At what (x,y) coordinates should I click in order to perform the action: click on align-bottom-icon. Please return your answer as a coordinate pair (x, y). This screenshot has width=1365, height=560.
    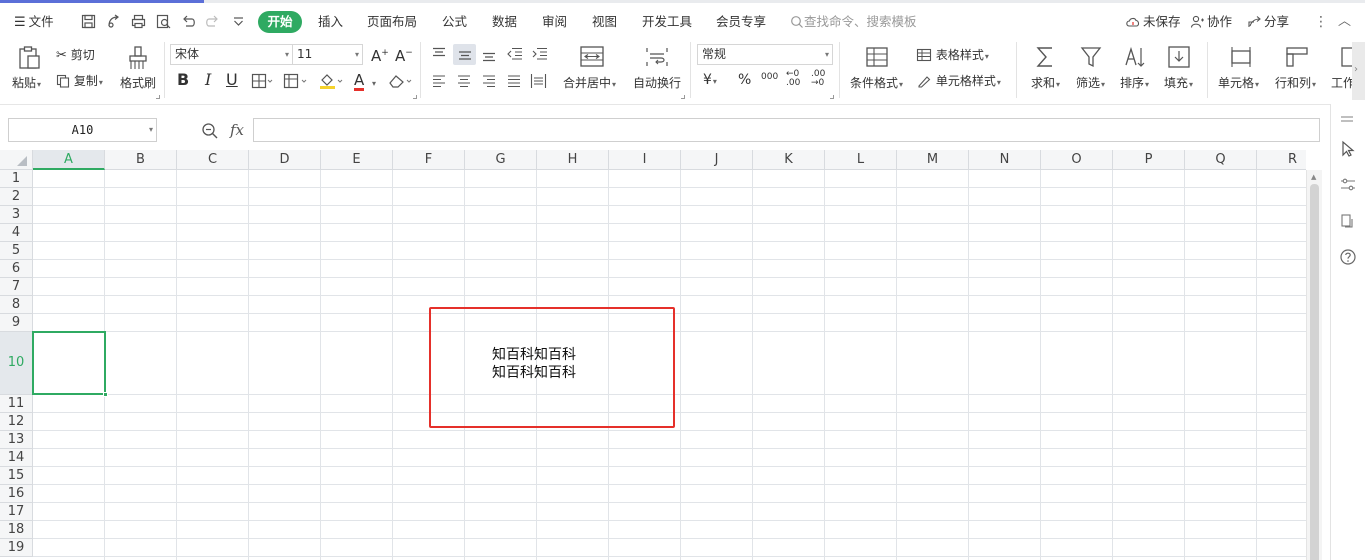
    Looking at the image, I should click on (489, 55).